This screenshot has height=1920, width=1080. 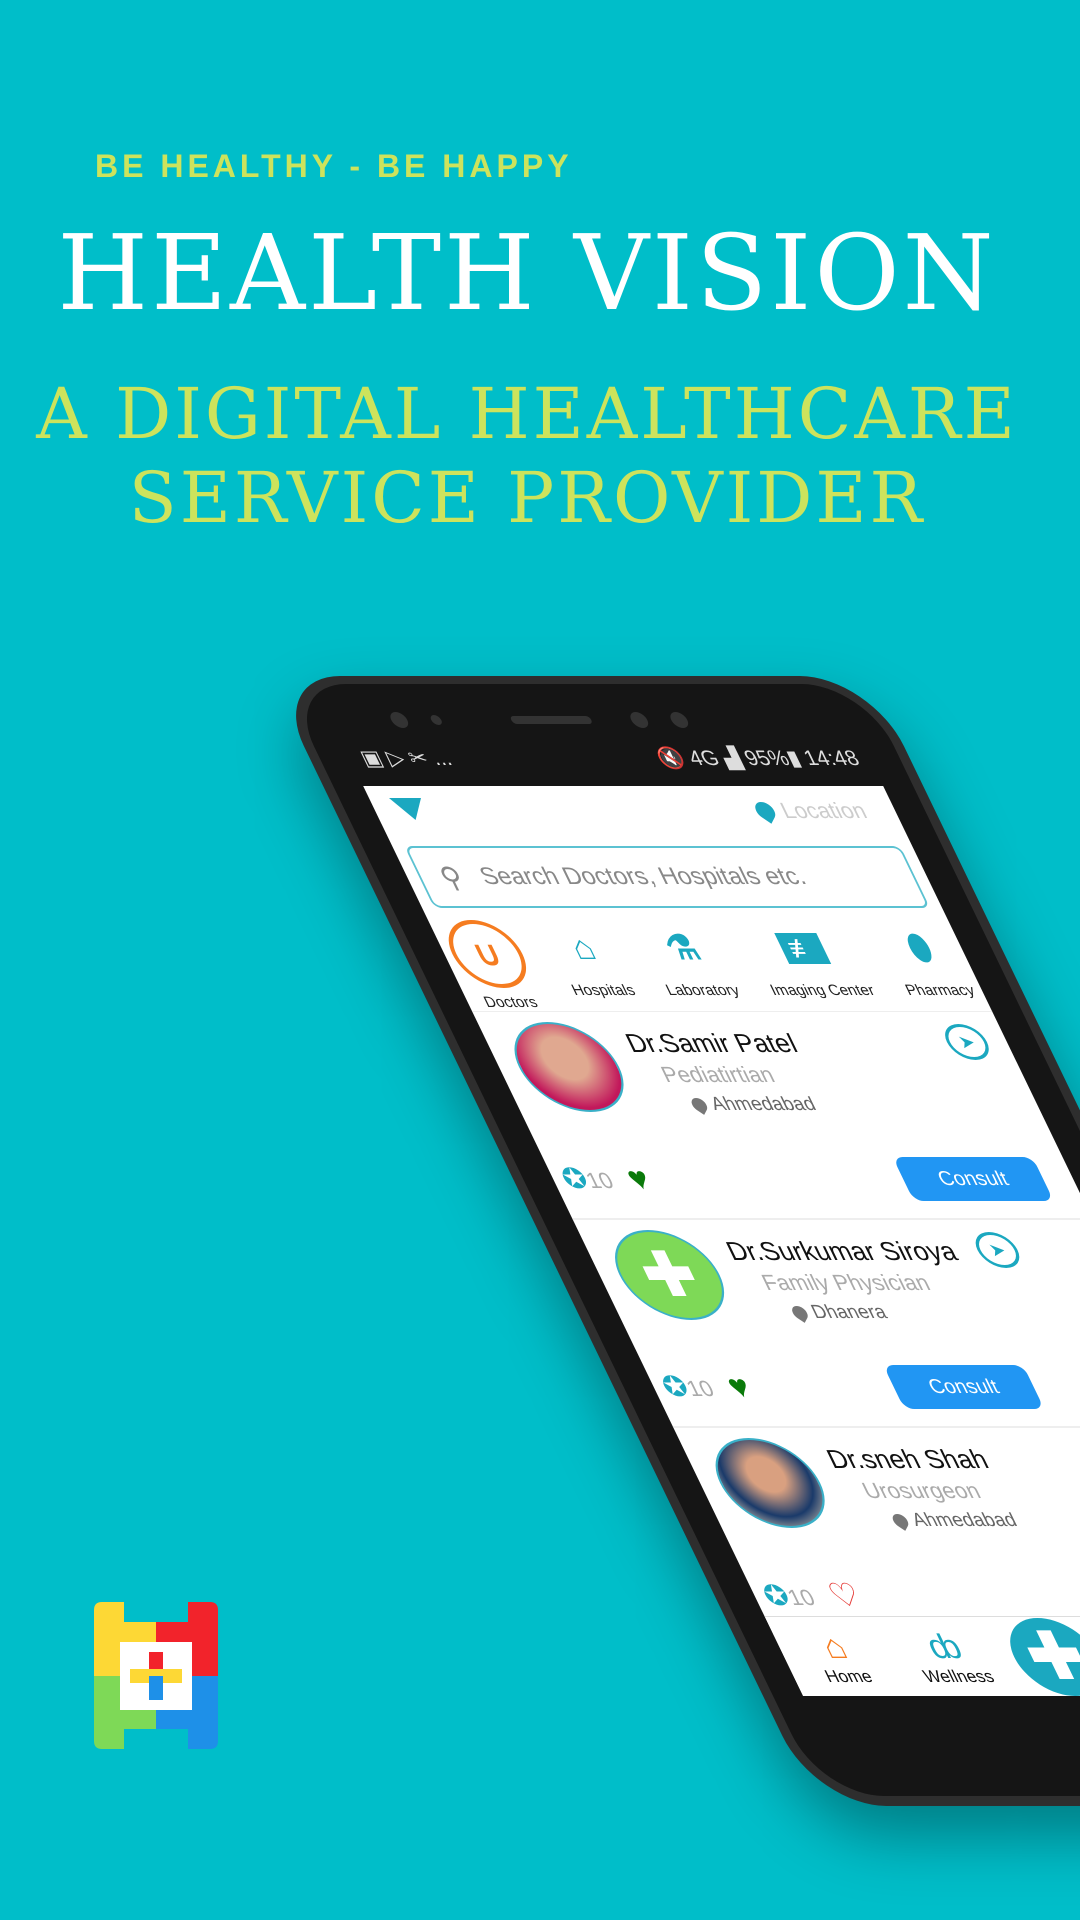 I want to click on doctor-city: Dhanera, so click(x=840, y=1313).